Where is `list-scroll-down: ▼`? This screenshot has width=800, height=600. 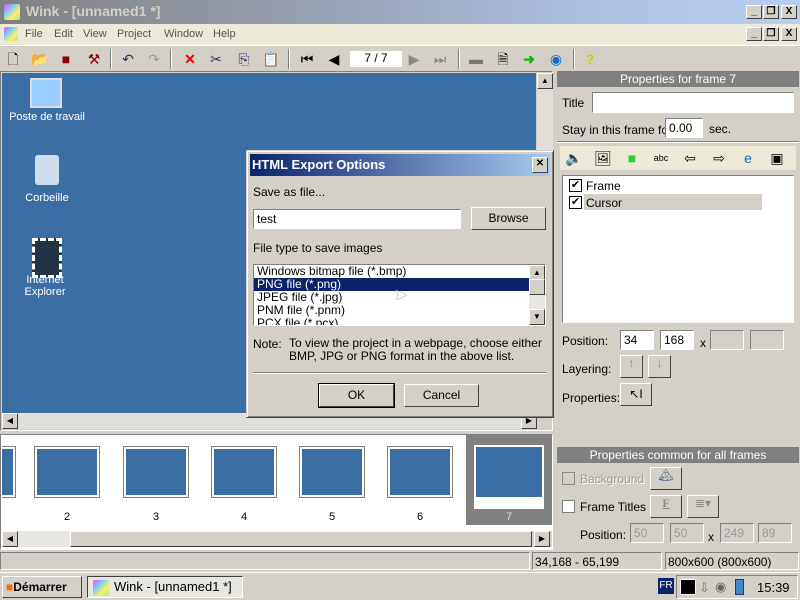
list-scroll-down: ▼ is located at coordinates (537, 317).